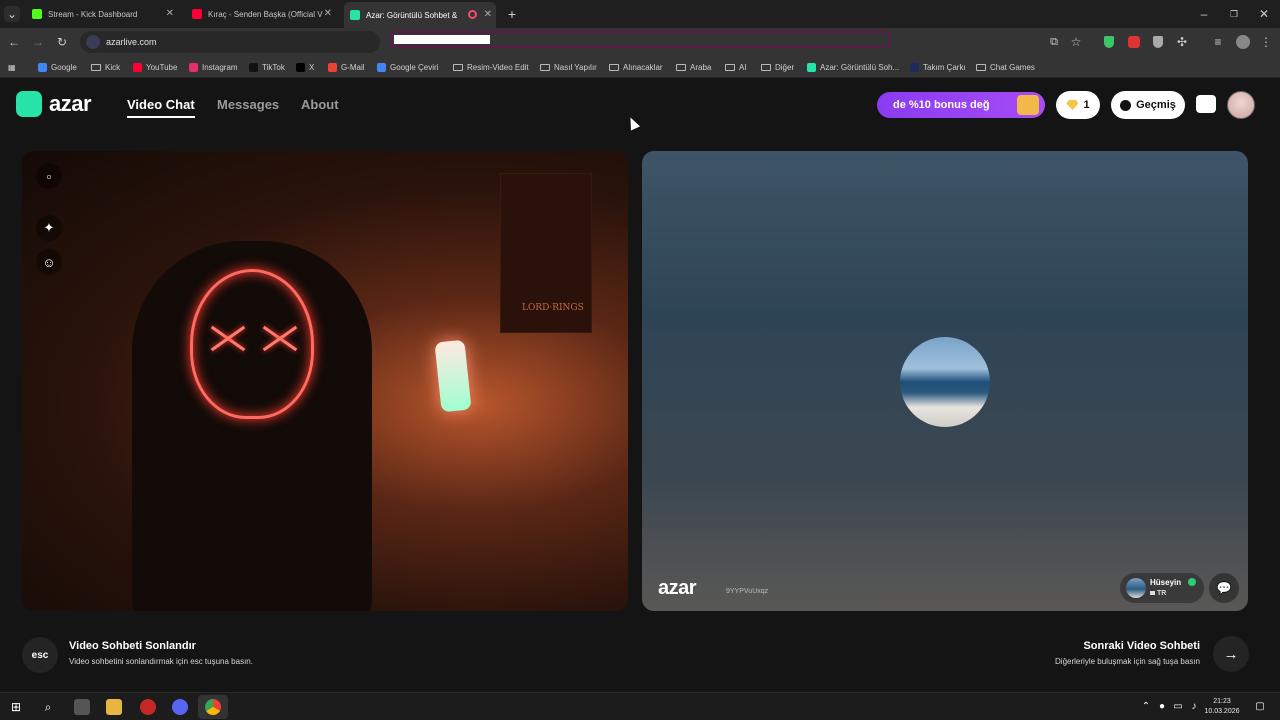 Image resolution: width=1280 pixels, height=720 pixels. I want to click on esc-button: esc, so click(40, 655).